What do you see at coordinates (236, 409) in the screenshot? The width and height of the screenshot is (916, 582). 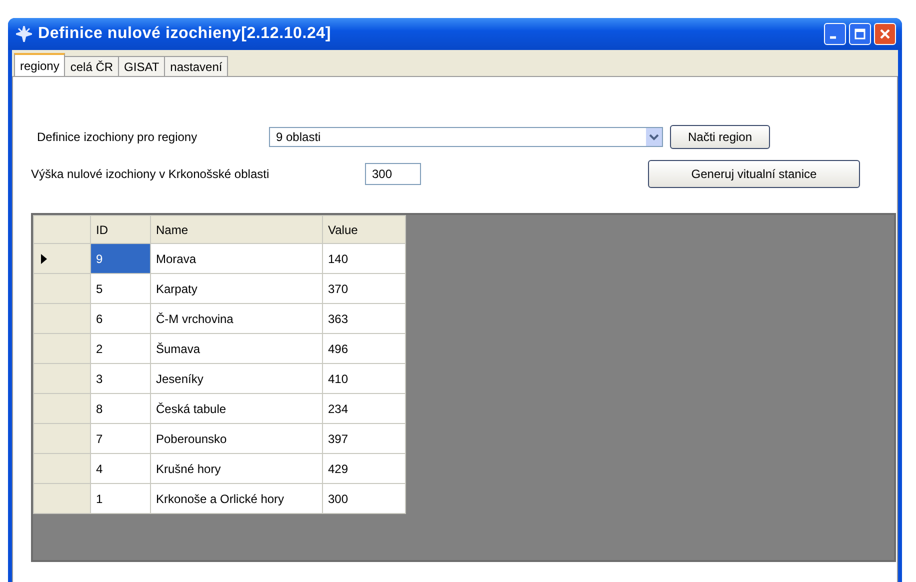 I see `table-cell: Česká tabule` at bounding box center [236, 409].